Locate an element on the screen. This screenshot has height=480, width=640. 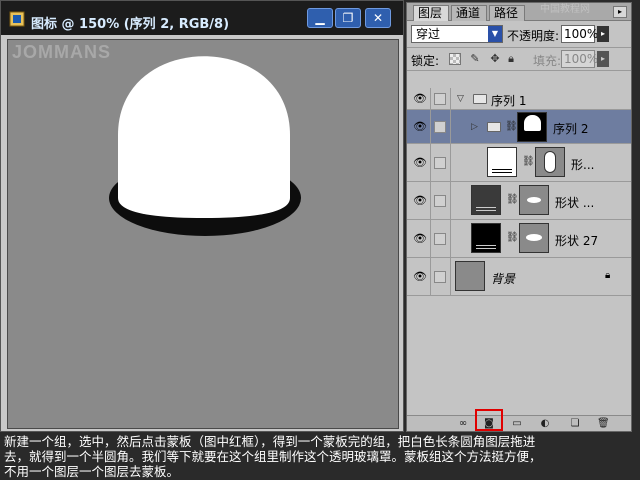
opacity-slider-arrow-icon: ▸ is located at coordinates (603, 34).